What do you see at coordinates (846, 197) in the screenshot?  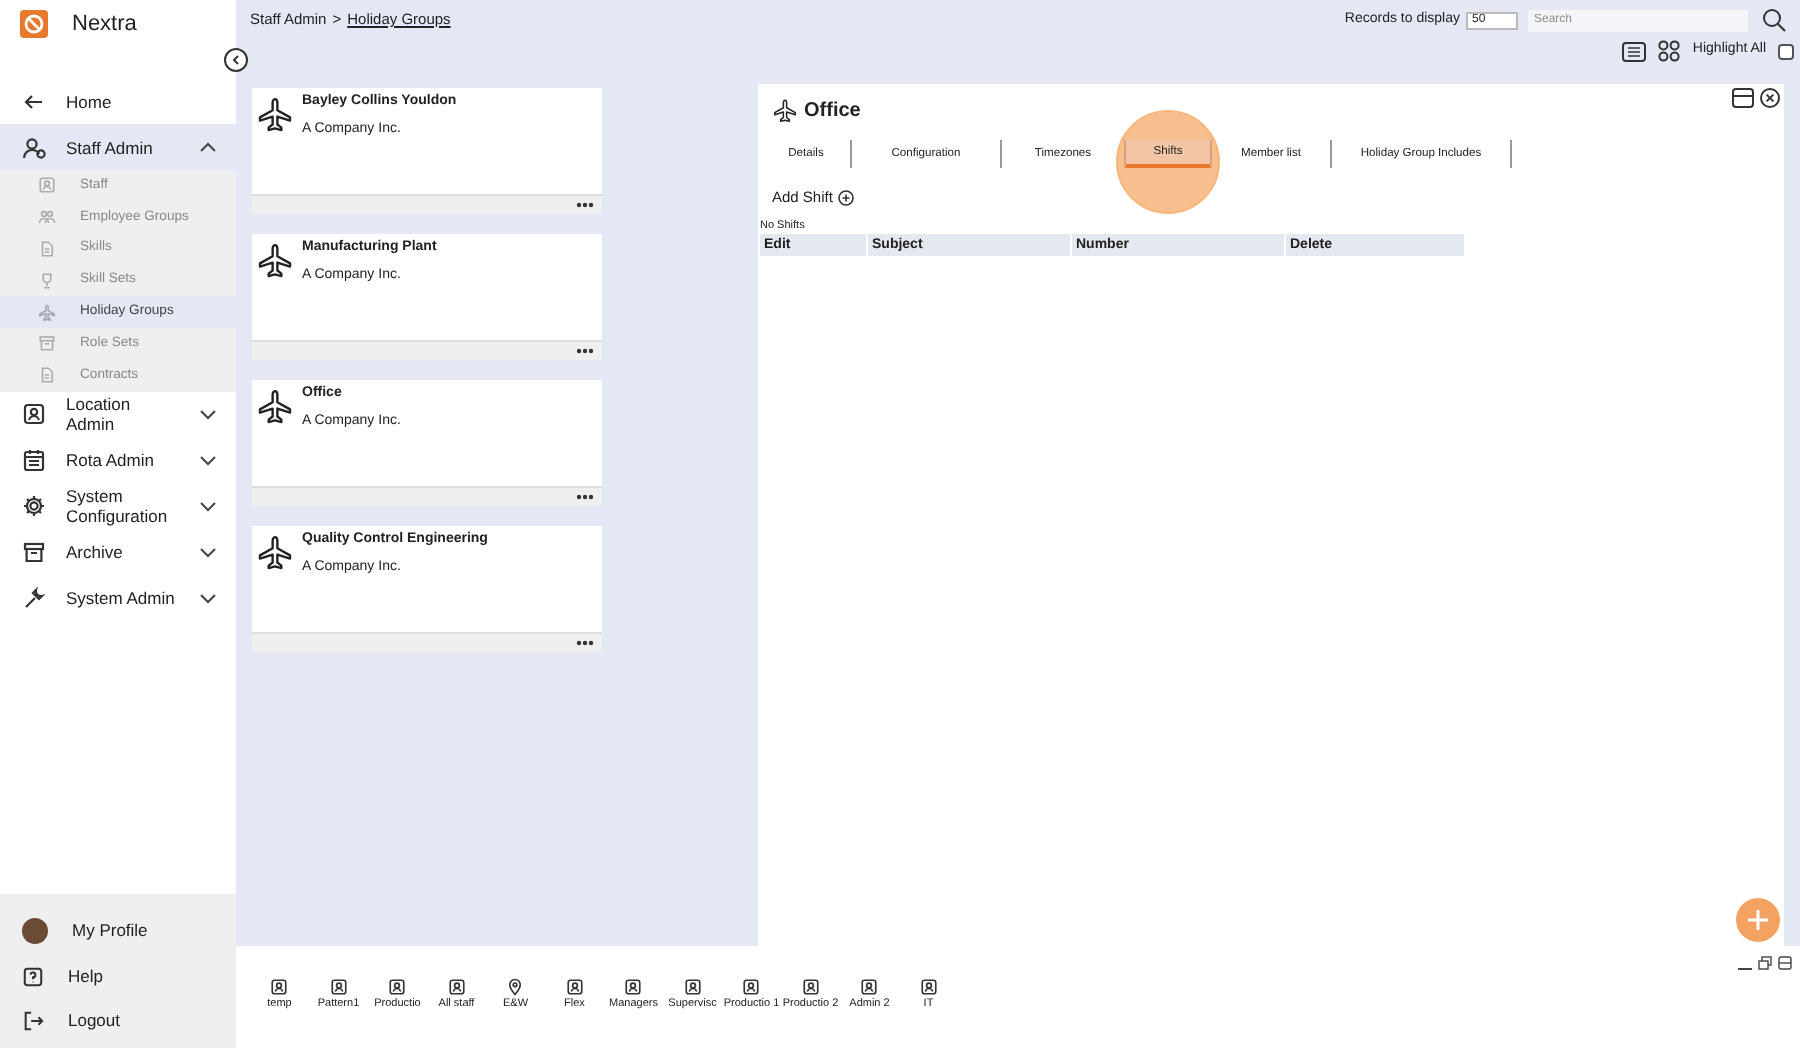 I see `add-icon` at bounding box center [846, 197].